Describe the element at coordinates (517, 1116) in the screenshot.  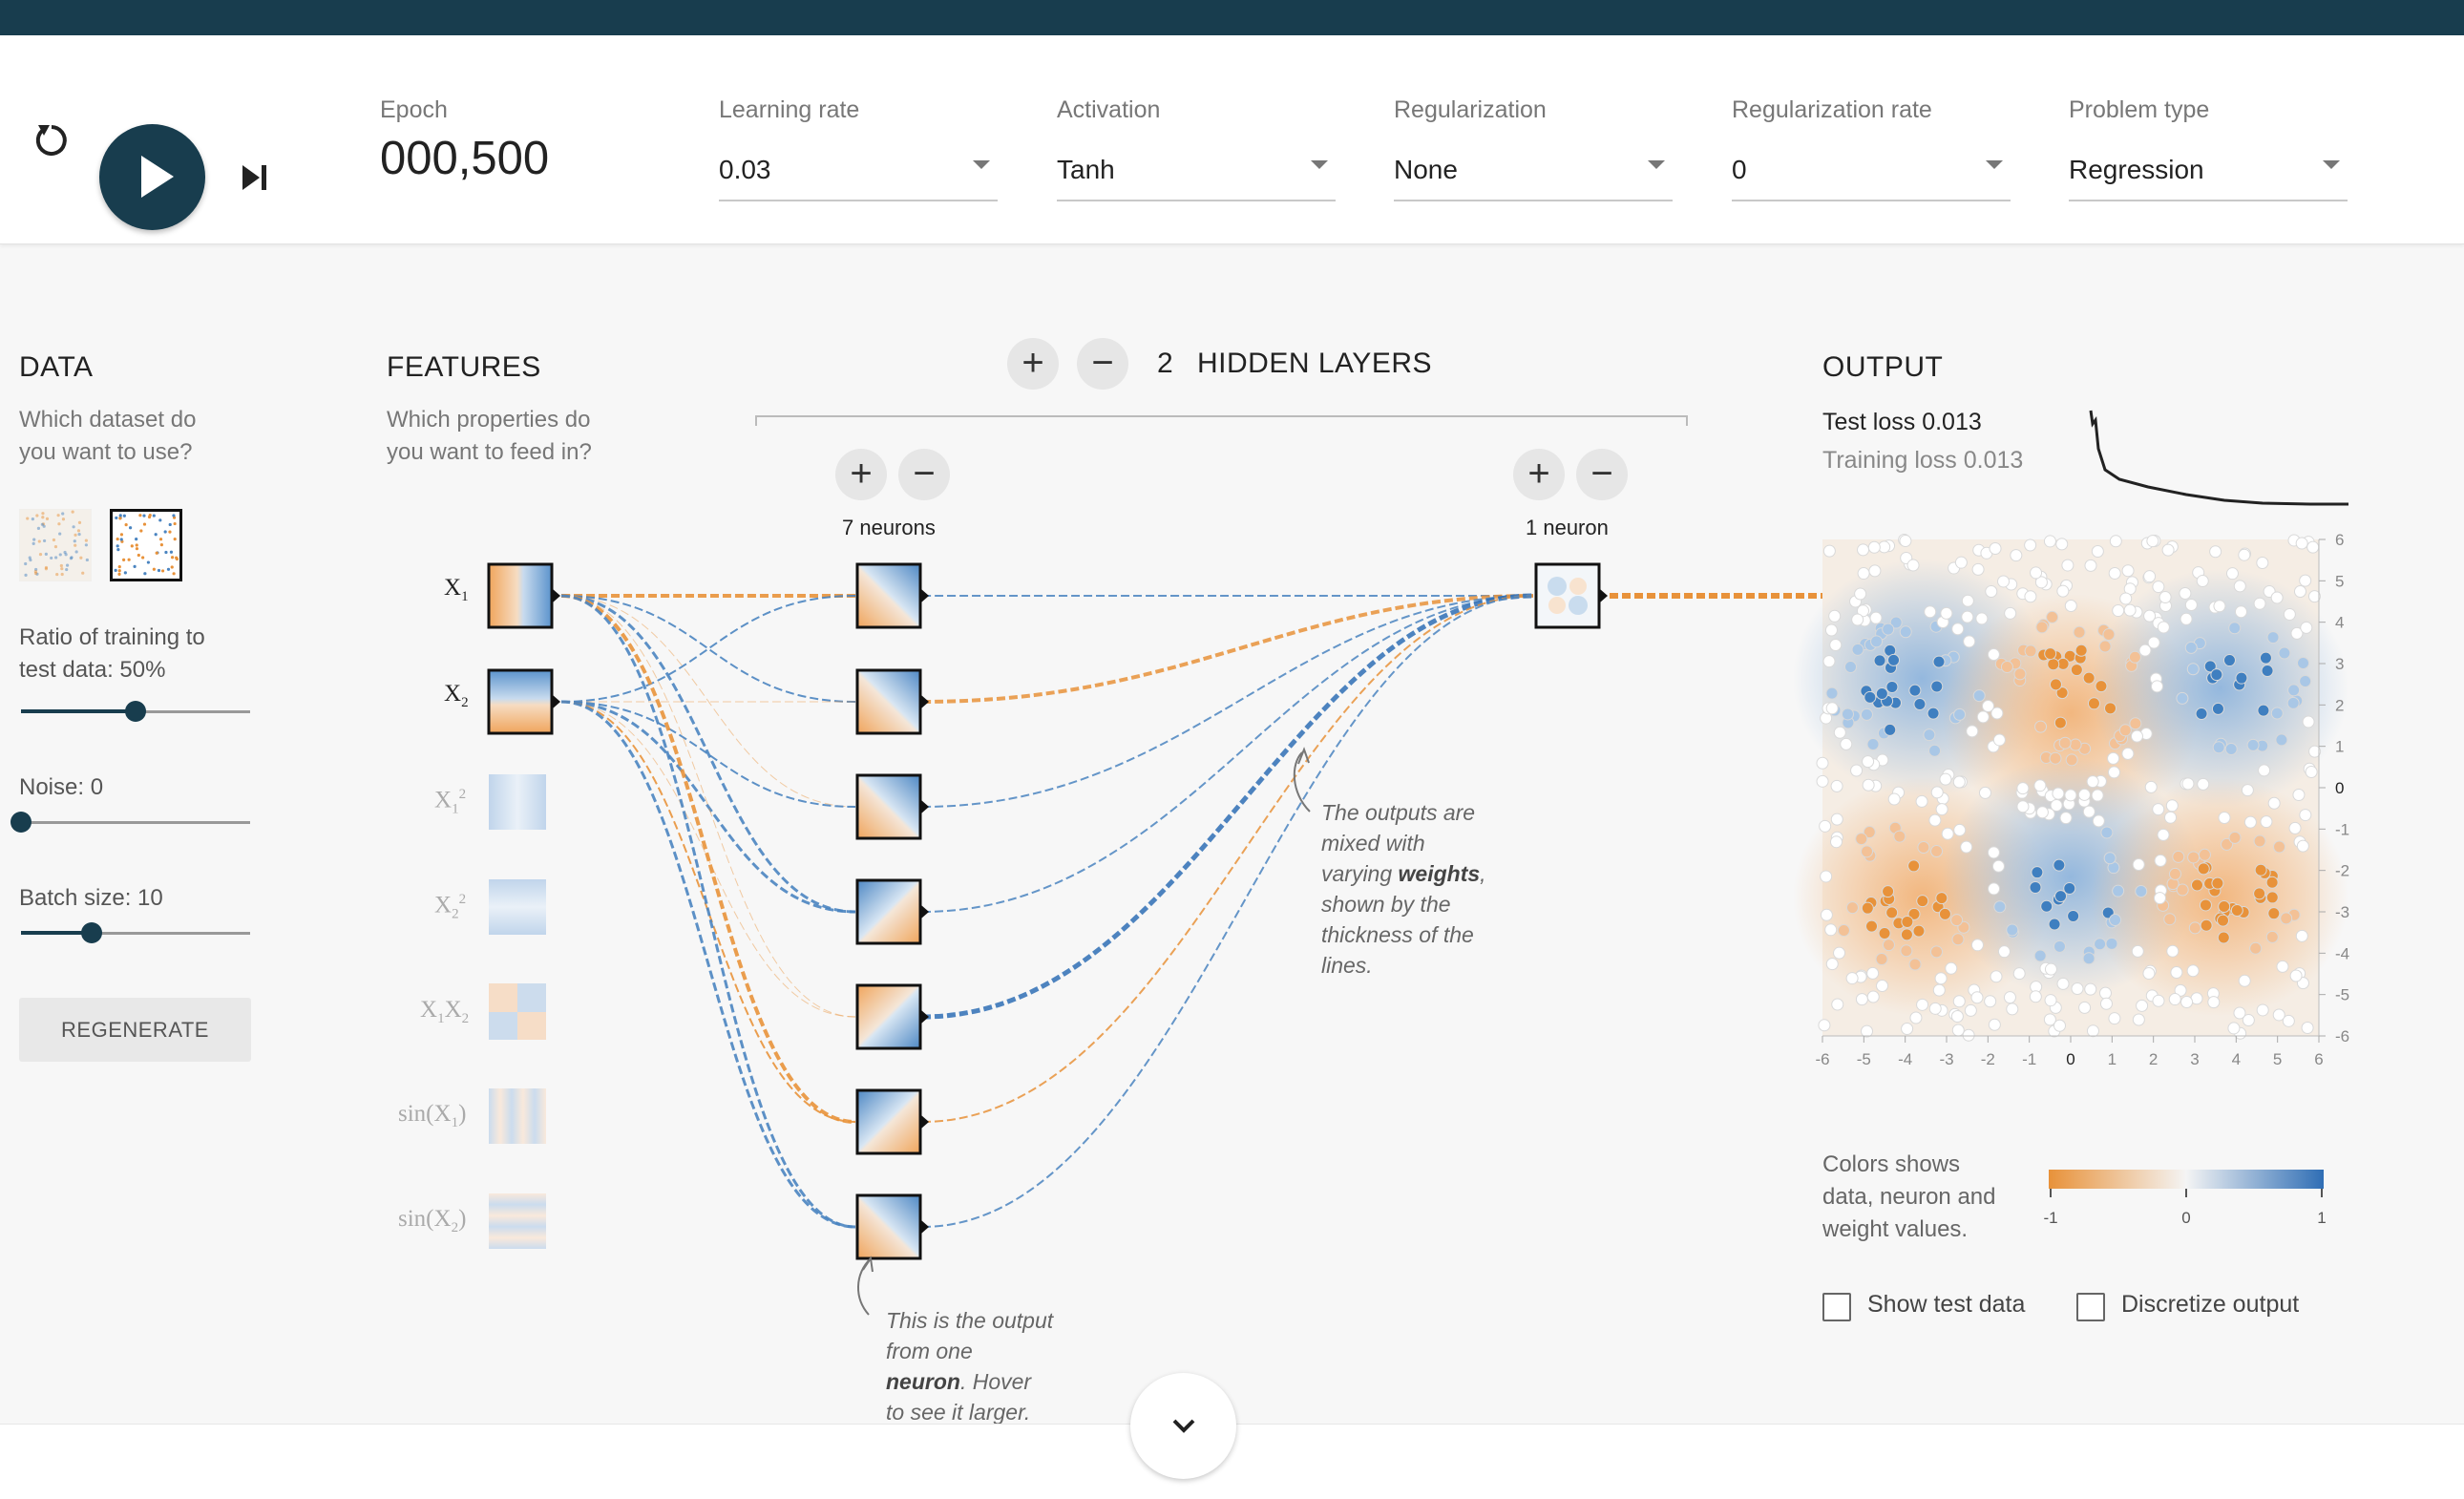
I see `feature-node-sin-x1` at that location.